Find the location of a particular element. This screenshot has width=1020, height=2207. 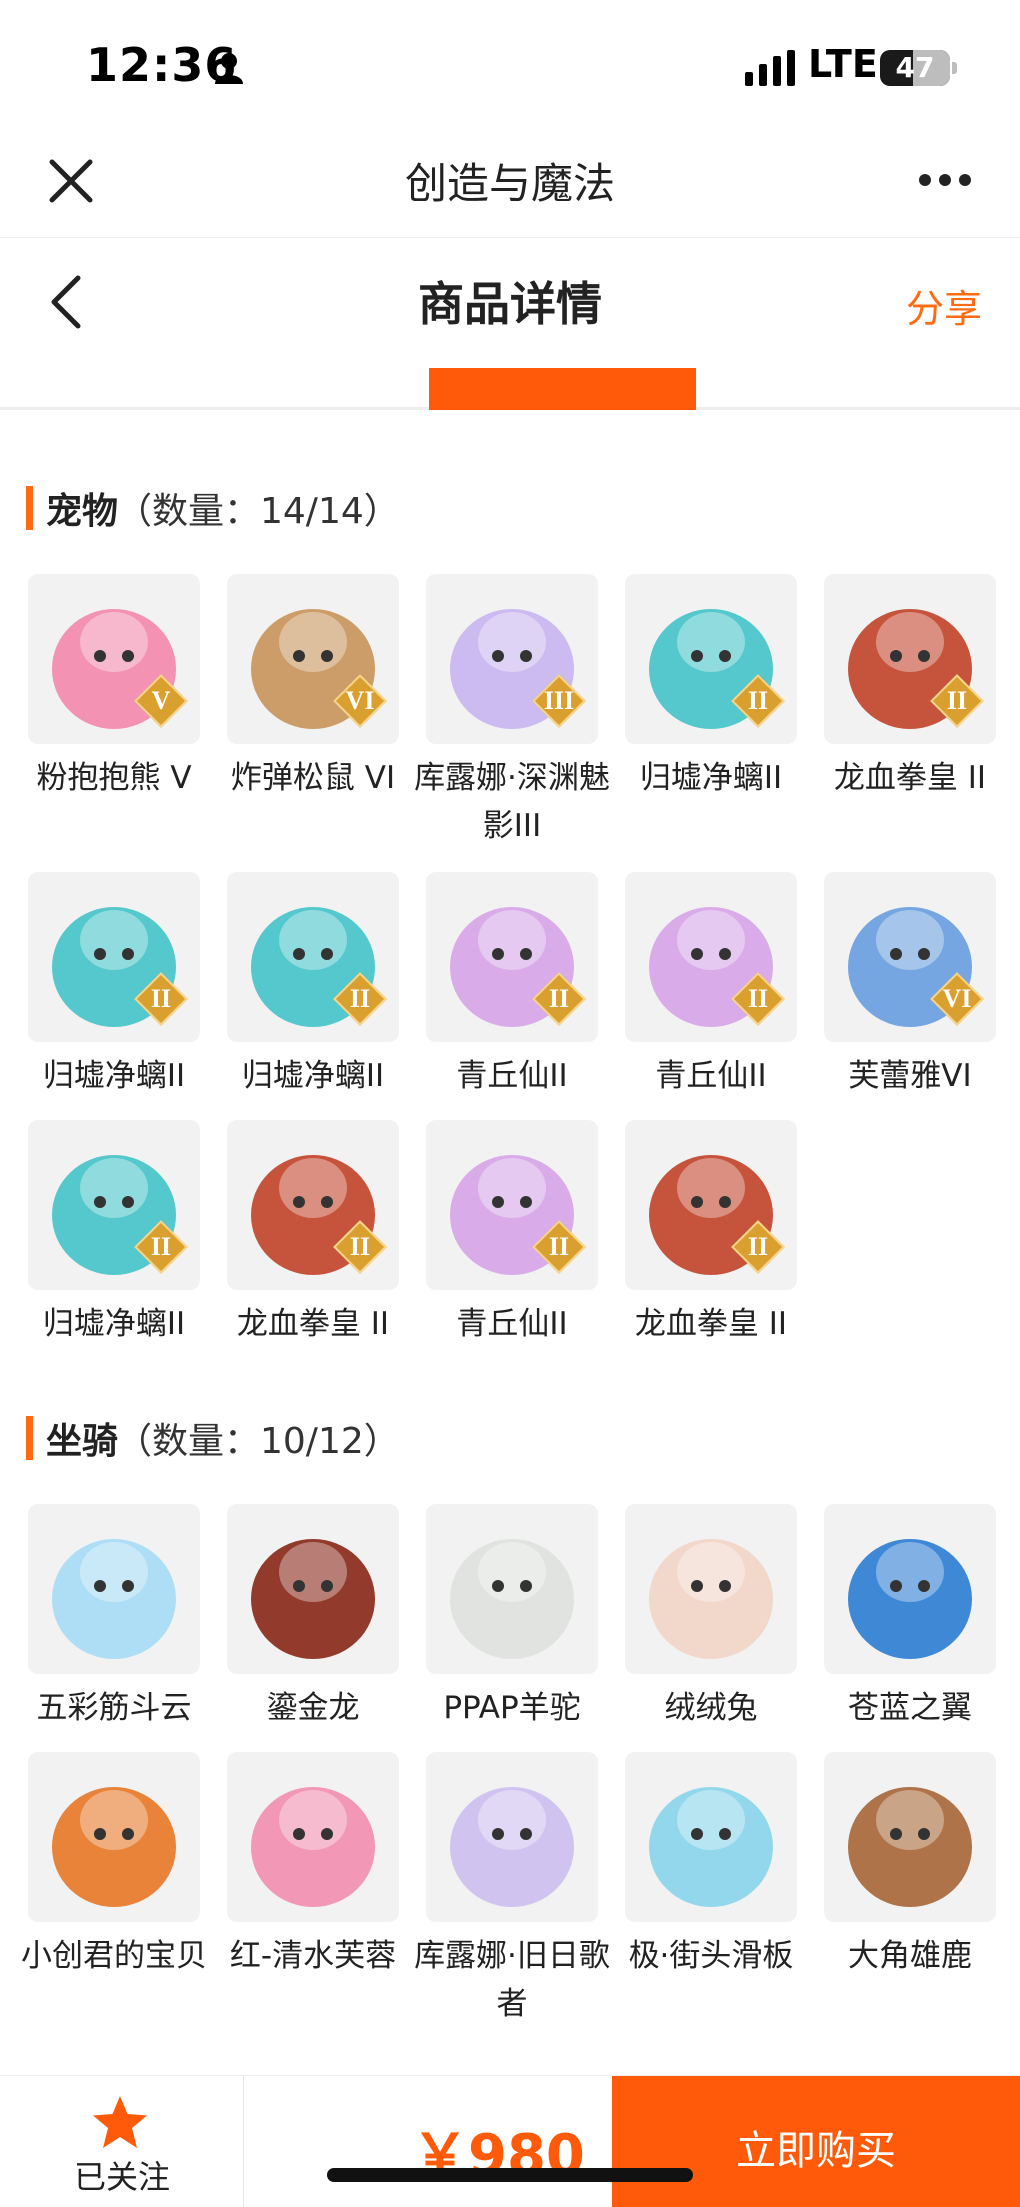

buy-now-button: 立即购买 is located at coordinates (816, 2141).